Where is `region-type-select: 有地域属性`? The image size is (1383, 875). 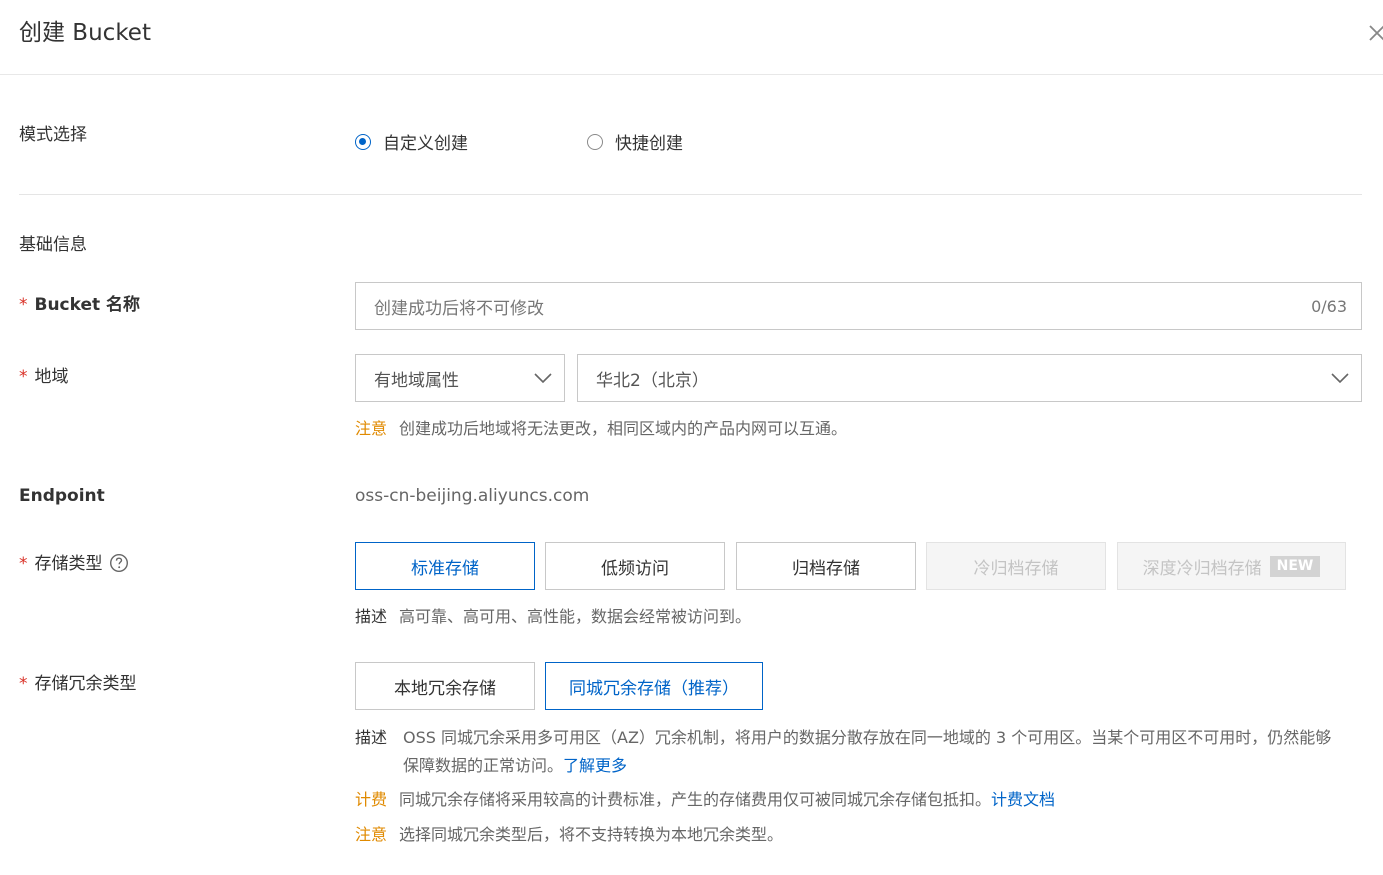
region-type-select: 有地域属性 is located at coordinates (460, 378).